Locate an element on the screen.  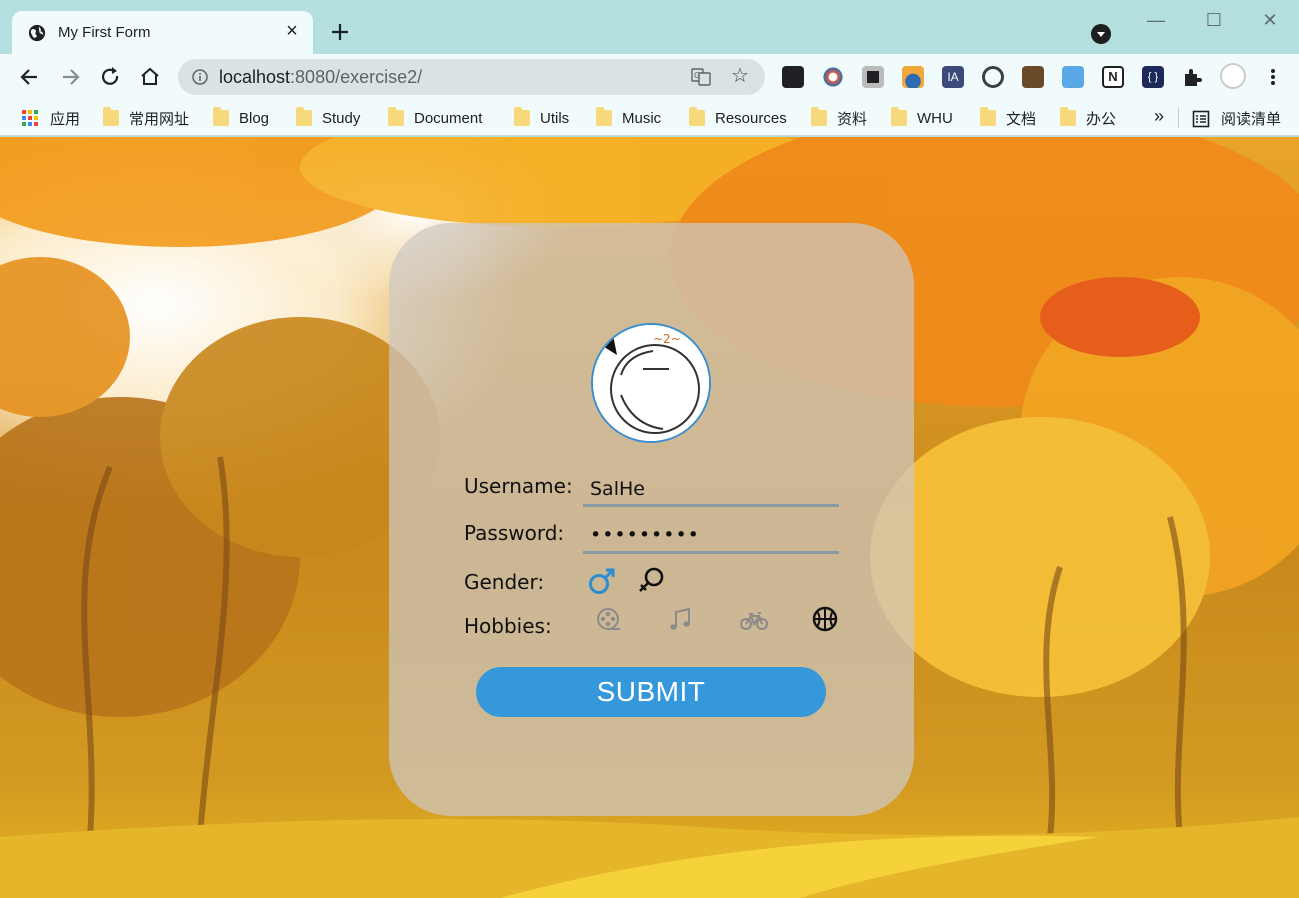
bookmark-folder: 文档 is located at coordinates (1008, 117).